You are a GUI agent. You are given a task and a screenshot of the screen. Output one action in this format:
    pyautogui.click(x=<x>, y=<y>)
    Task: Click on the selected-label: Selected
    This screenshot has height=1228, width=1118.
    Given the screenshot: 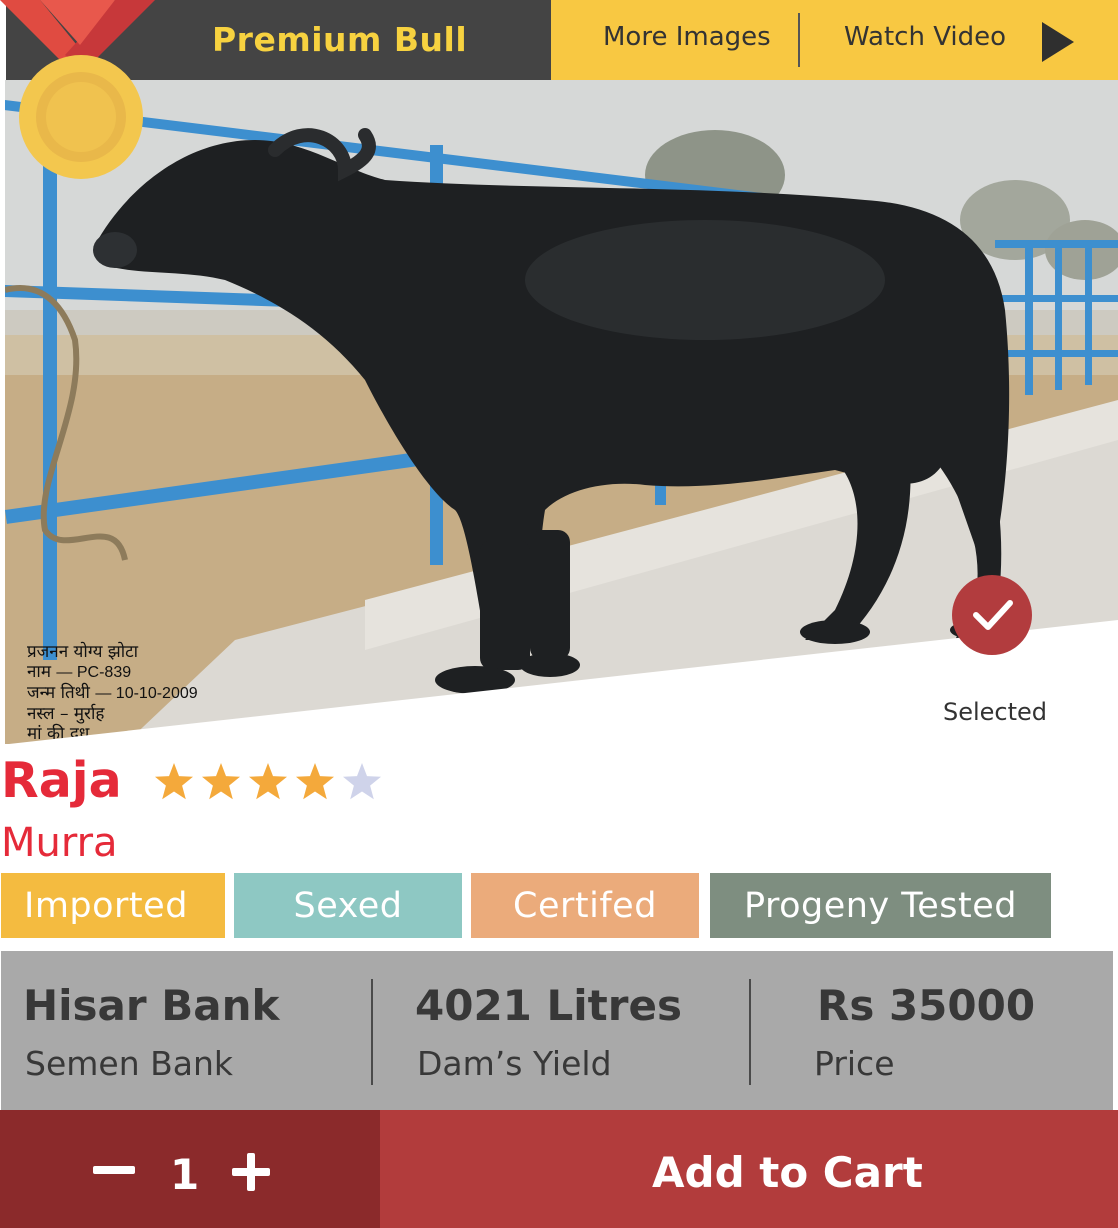 What is the action you would take?
    pyautogui.click(x=995, y=712)
    